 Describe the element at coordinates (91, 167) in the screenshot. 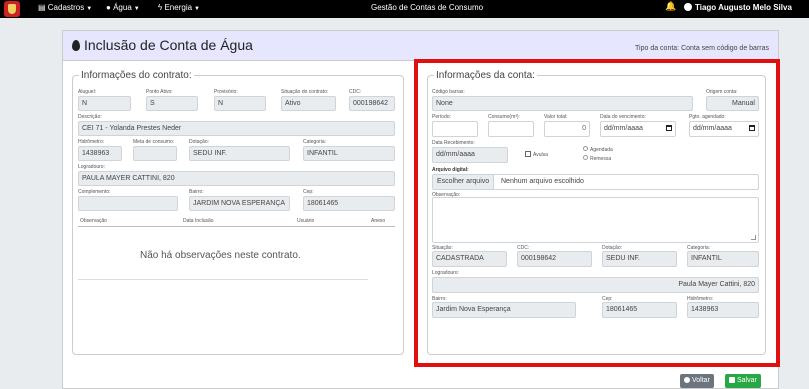

I see `logradouro-label: Logradouro:` at that location.